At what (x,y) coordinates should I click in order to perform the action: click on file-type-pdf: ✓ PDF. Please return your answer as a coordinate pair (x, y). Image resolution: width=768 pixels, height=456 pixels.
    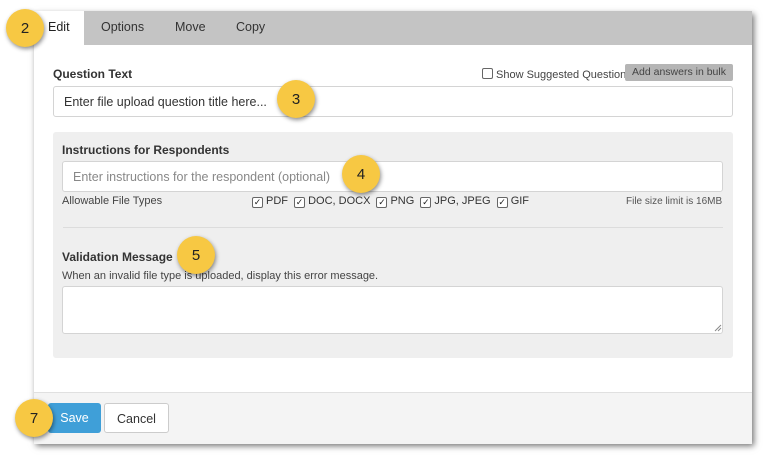
    Looking at the image, I should click on (270, 201).